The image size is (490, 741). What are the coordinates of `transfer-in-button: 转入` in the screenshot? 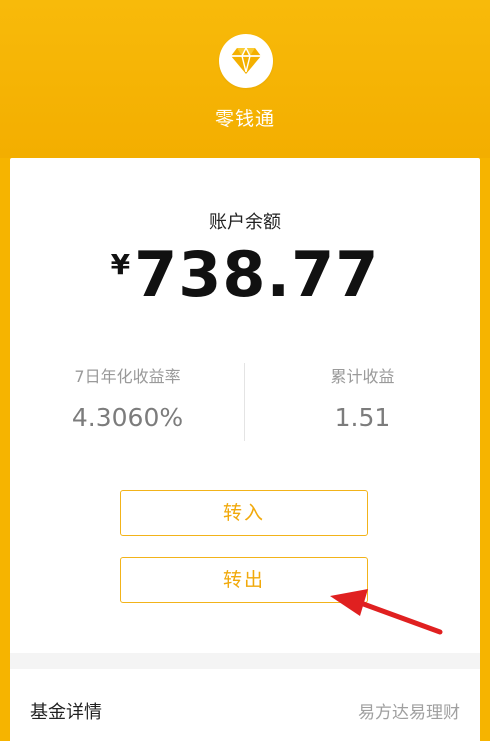 It's located at (244, 513).